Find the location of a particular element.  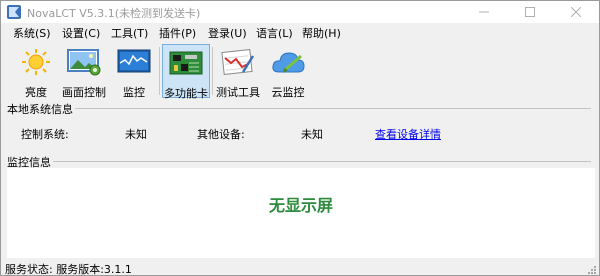

monitor-info-divider is located at coordinates (299, 161).